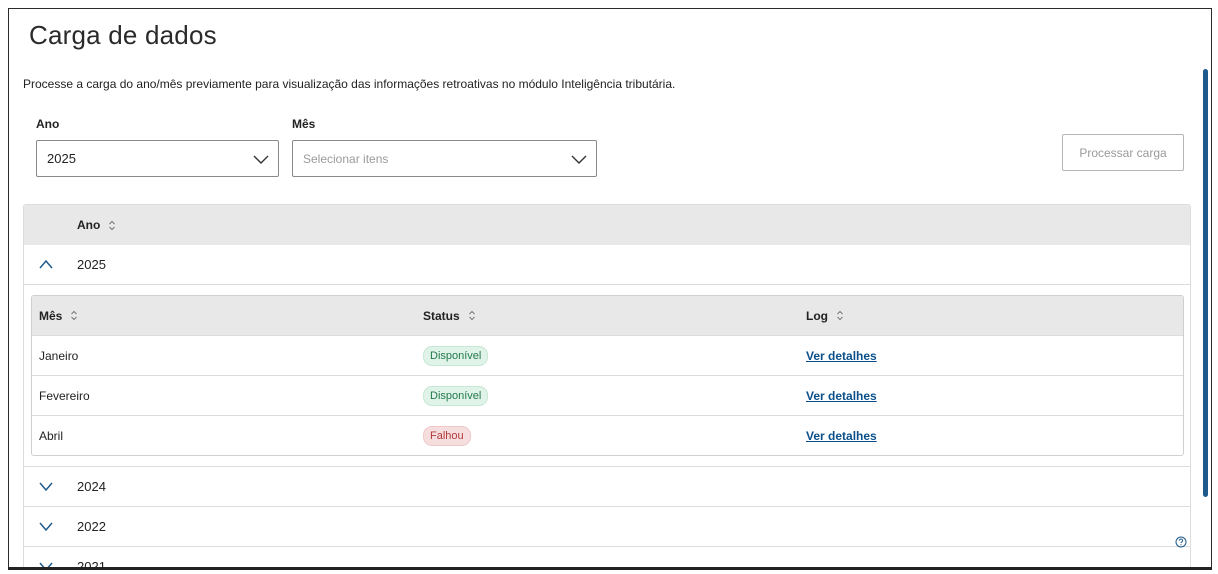 Image resolution: width=1218 pixels, height=574 pixels. Describe the element at coordinates (607, 395) in the screenshot. I see `table-row: Fevereiro Disponível Ver detalhes` at that location.